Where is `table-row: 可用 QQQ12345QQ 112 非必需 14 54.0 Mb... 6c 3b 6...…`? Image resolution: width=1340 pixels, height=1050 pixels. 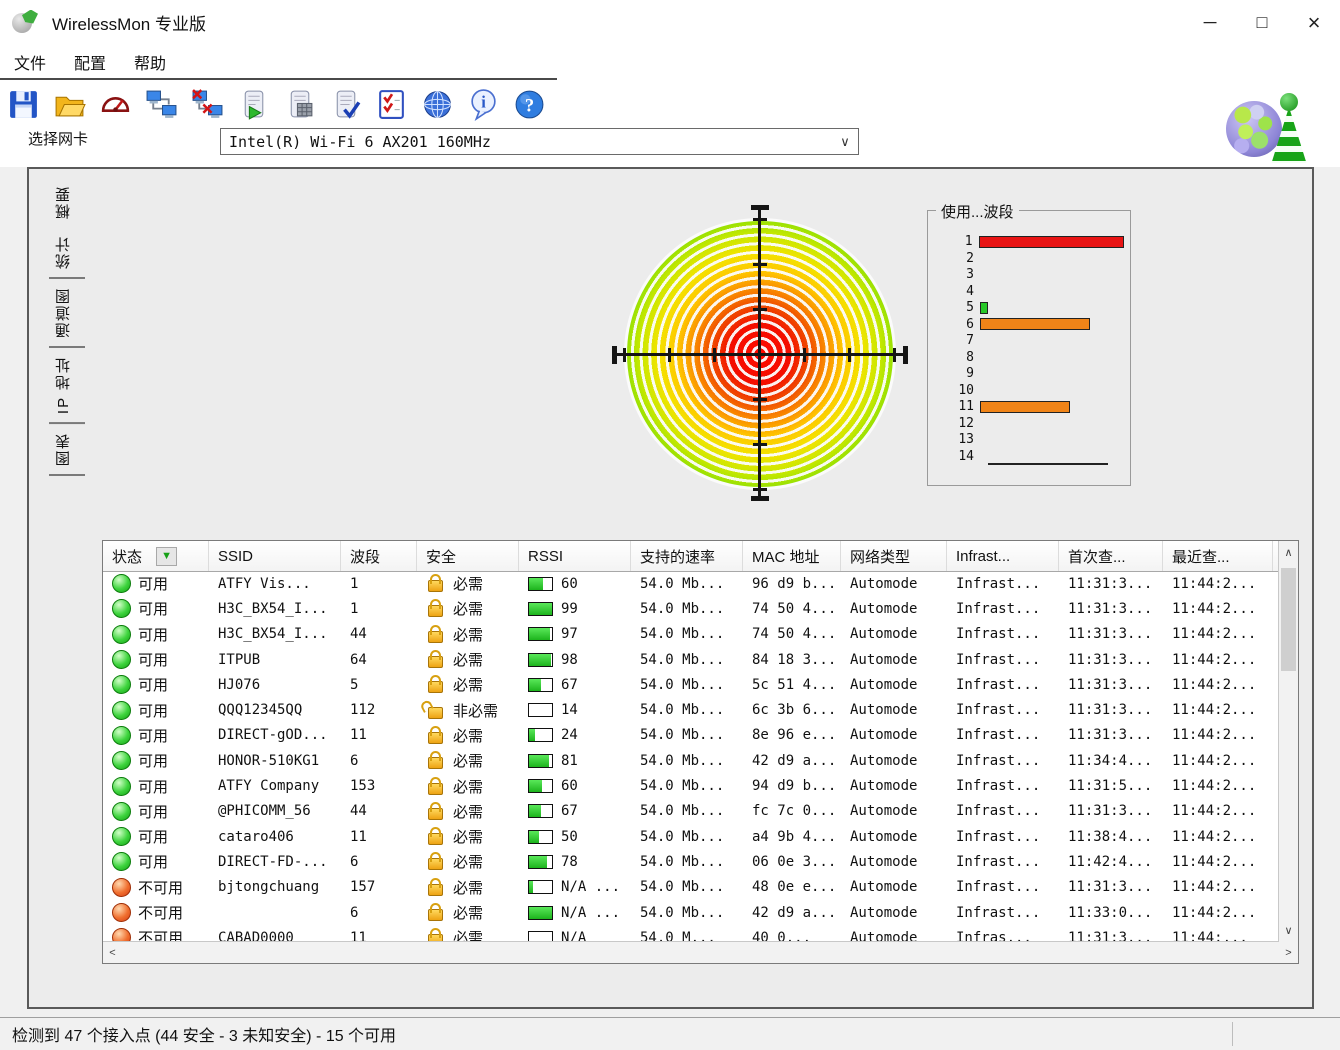
table-row: 可用 QQQ12345QQ 112 非必需 14 54.0 Mb... 6c 3b 6...… is located at coordinates (691, 709).